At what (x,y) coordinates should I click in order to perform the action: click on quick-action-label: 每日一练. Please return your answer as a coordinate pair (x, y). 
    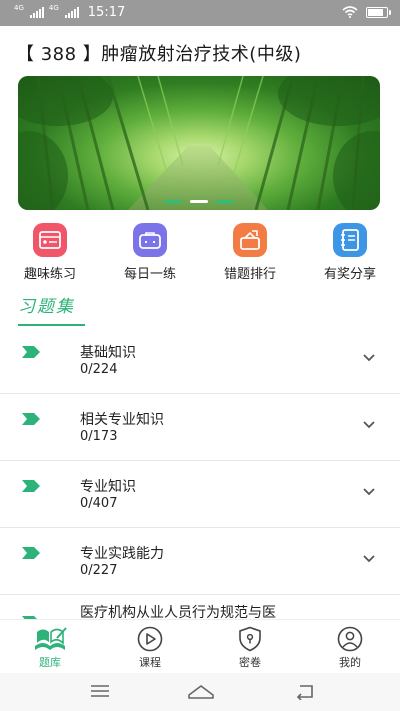
    Looking at the image, I should click on (149, 274).